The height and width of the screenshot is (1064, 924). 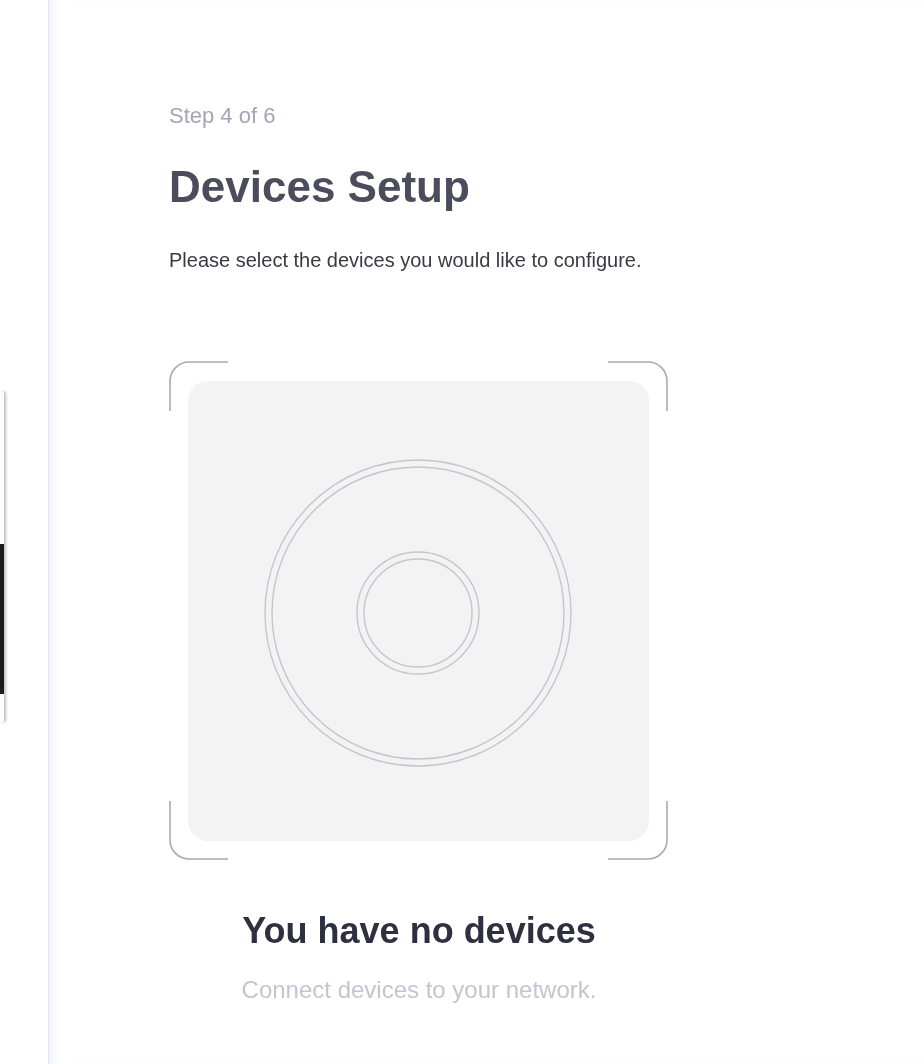 What do you see at coordinates (223, 116) in the screenshot?
I see `step-indicator: Step 4 of 6` at bounding box center [223, 116].